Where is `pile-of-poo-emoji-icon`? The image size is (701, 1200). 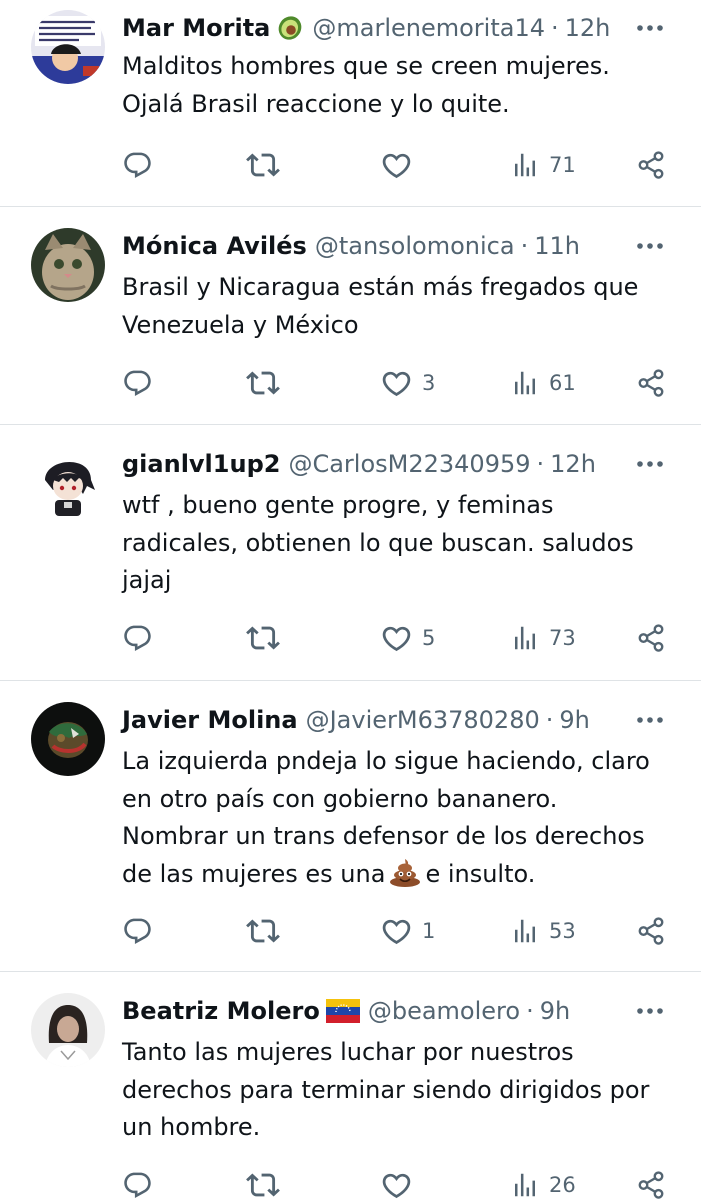
pile-of-poo-emoji-icon is located at coordinates (405, 878).